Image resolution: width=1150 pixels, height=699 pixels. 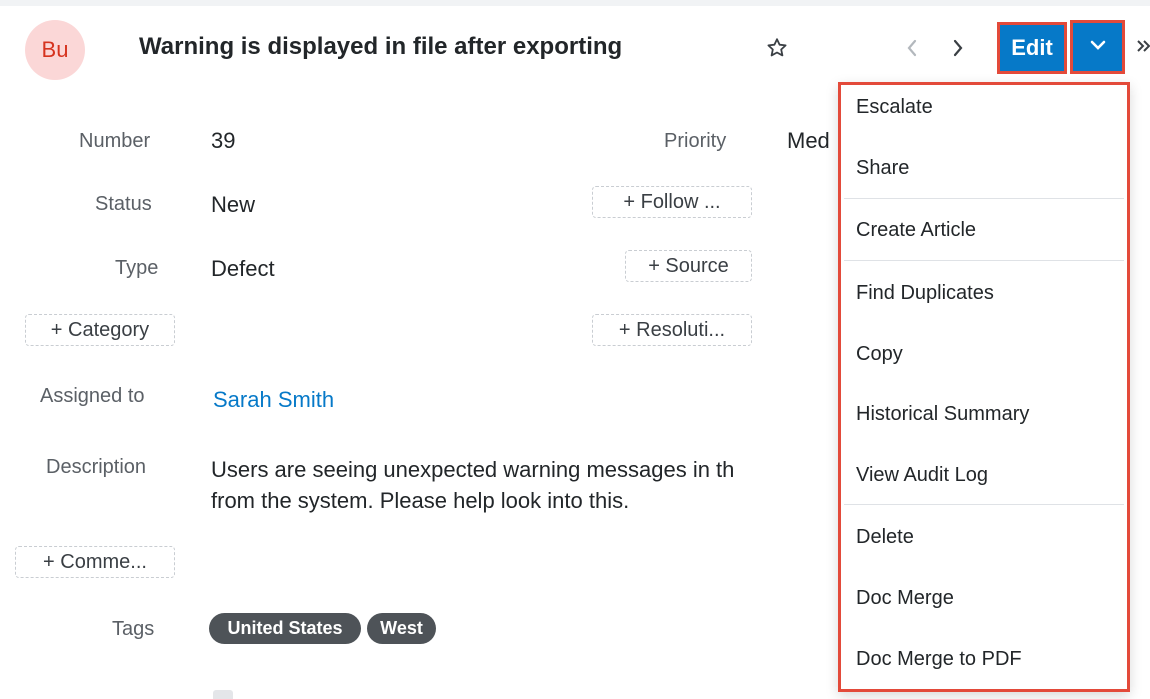 I want to click on description-label: Description, so click(x=96, y=467).